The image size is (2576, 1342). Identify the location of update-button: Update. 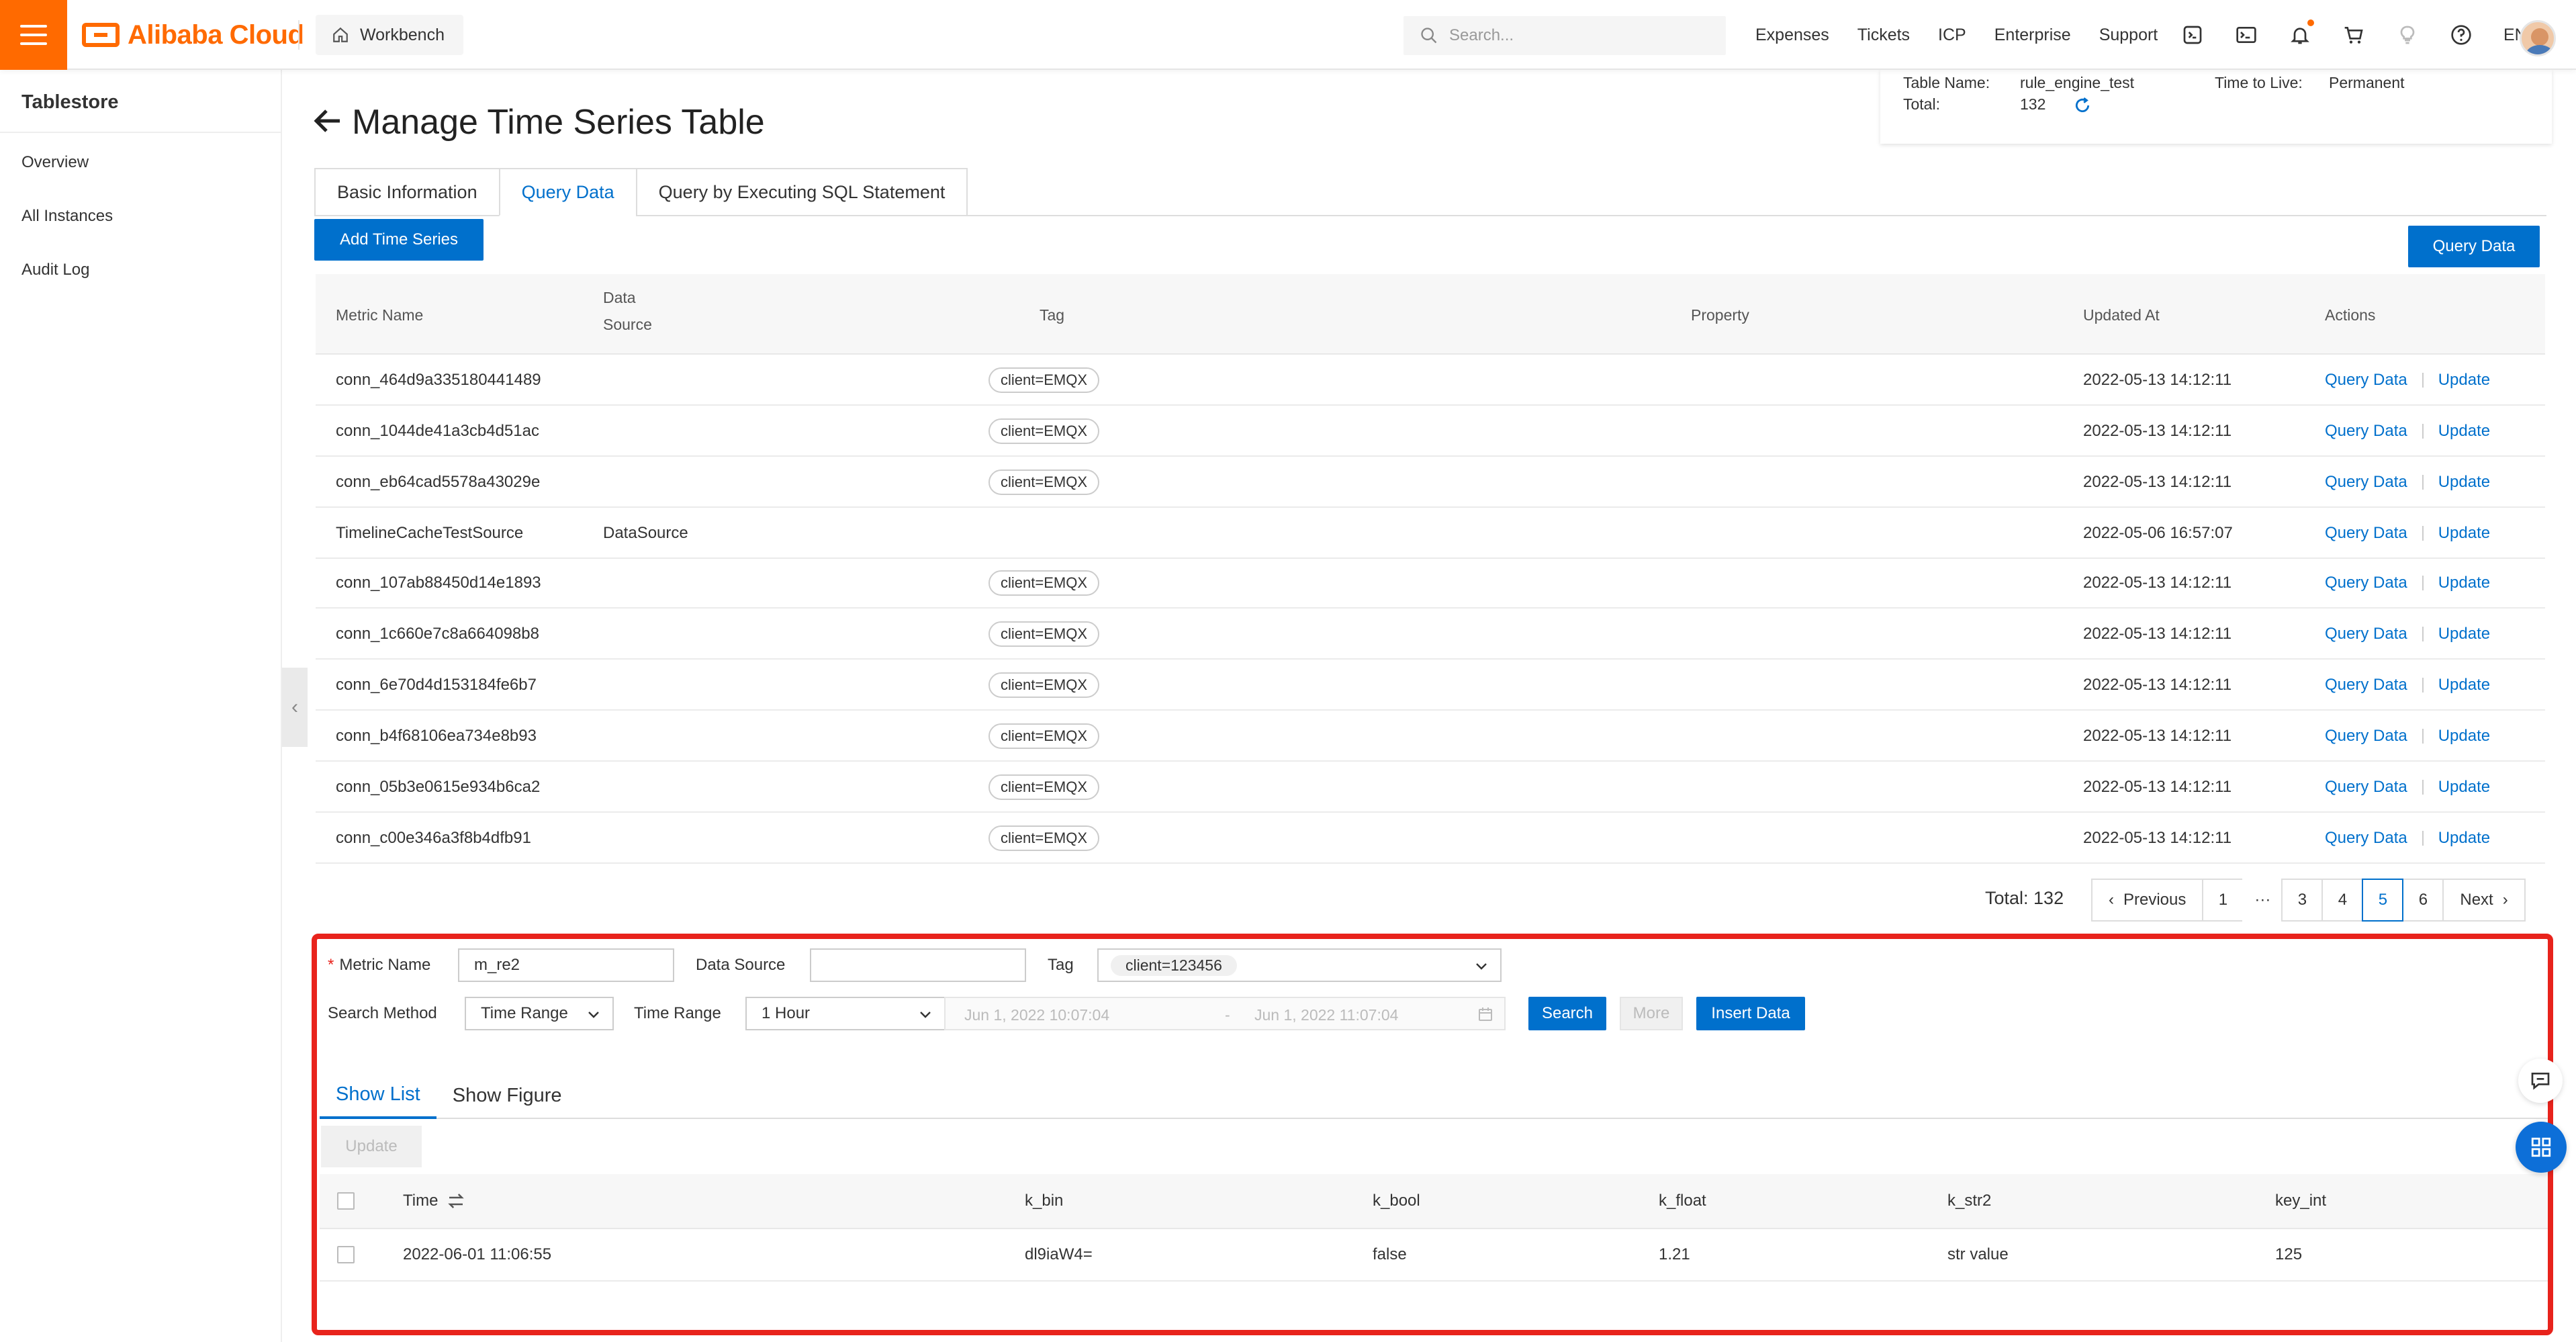
(371, 1146).